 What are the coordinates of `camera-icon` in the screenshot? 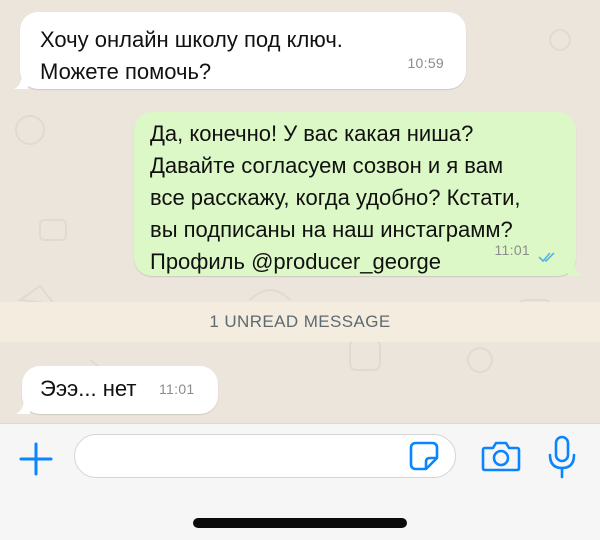 It's located at (501, 456).